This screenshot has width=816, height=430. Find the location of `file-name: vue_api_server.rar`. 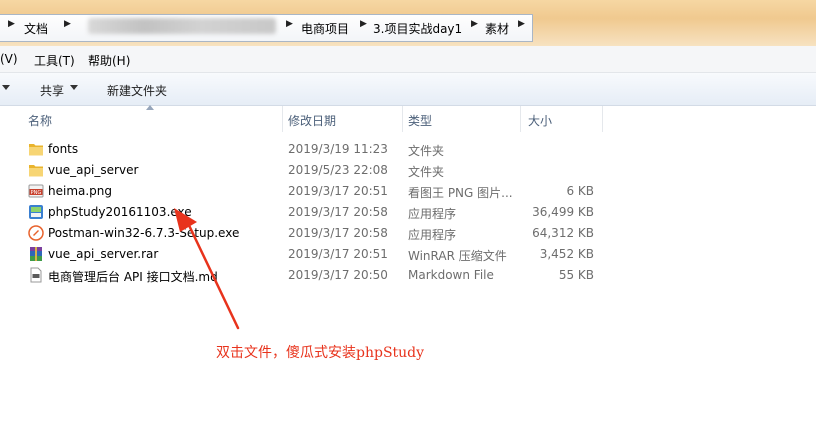

file-name: vue_api_server.rar is located at coordinates (103, 254).